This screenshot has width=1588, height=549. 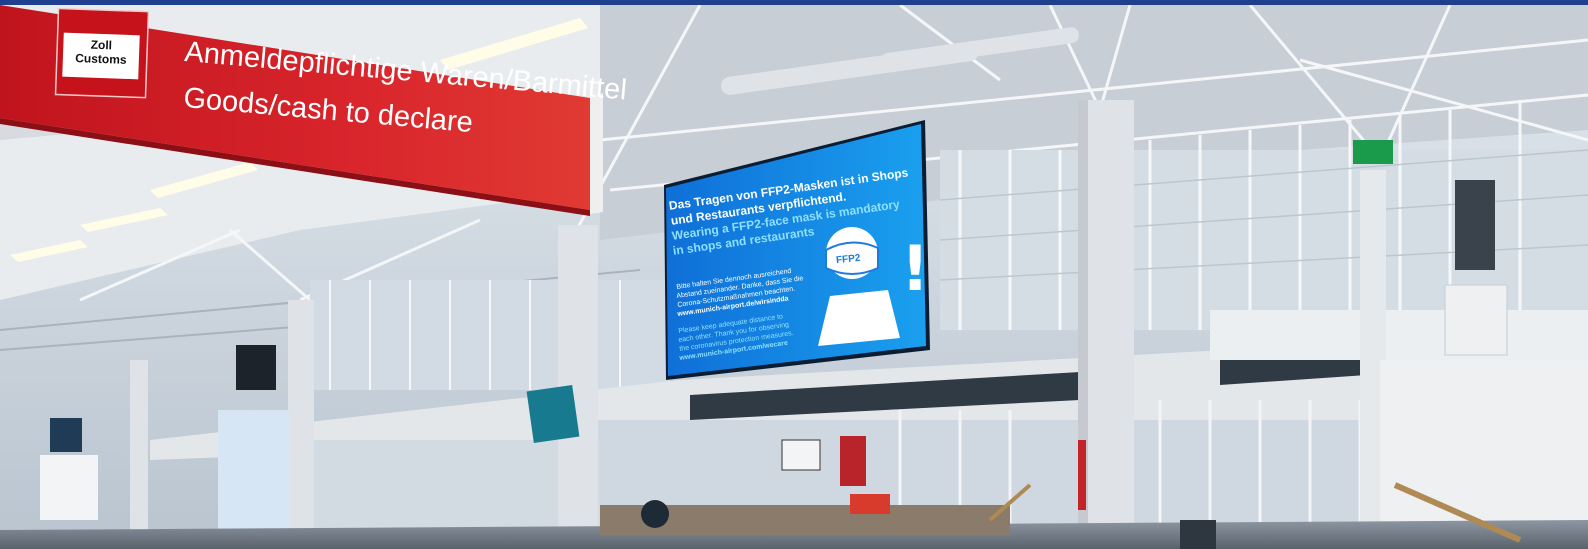 What do you see at coordinates (915, 268) in the screenshot?
I see `exclamation-icon: !` at bounding box center [915, 268].